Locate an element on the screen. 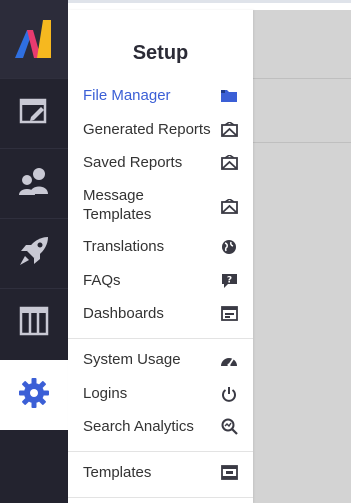 The width and height of the screenshot is (351, 503). sidebar-item-users is located at coordinates (34, 183).